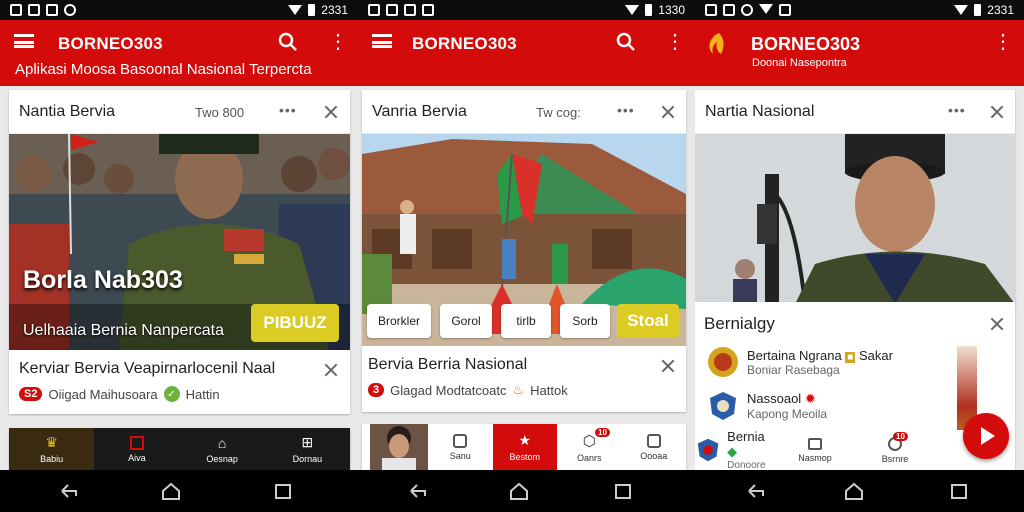 The width and height of the screenshot is (1024, 512). Describe the element at coordinates (147, 369) in the screenshot. I see `article-title: Kerviar Bervia Veapirnarlocenil Naal` at that location.